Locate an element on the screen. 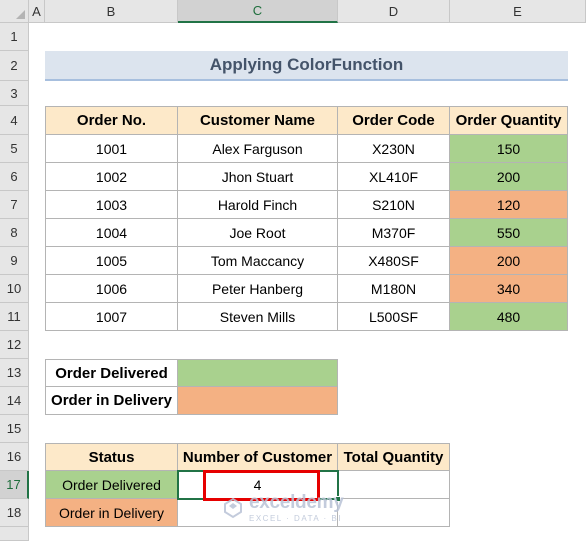 The width and height of the screenshot is (586, 541). row-header-3: 3 is located at coordinates (14, 93).